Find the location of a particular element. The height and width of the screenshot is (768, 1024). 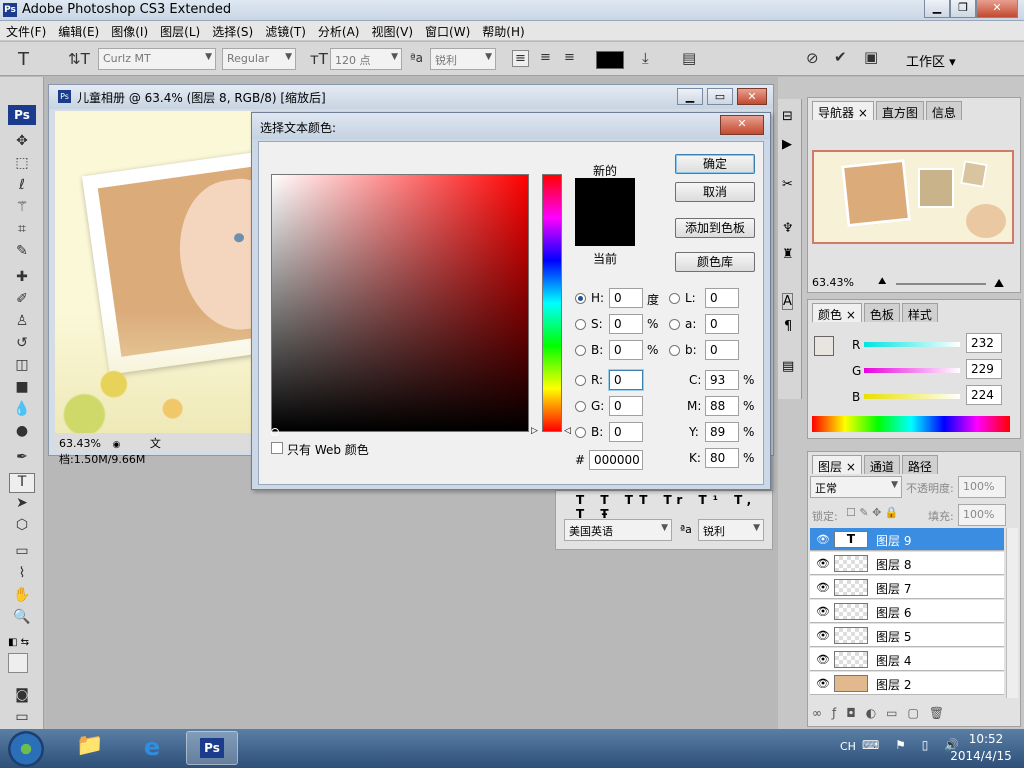

doc-close-button: ✕ is located at coordinates (752, 96).